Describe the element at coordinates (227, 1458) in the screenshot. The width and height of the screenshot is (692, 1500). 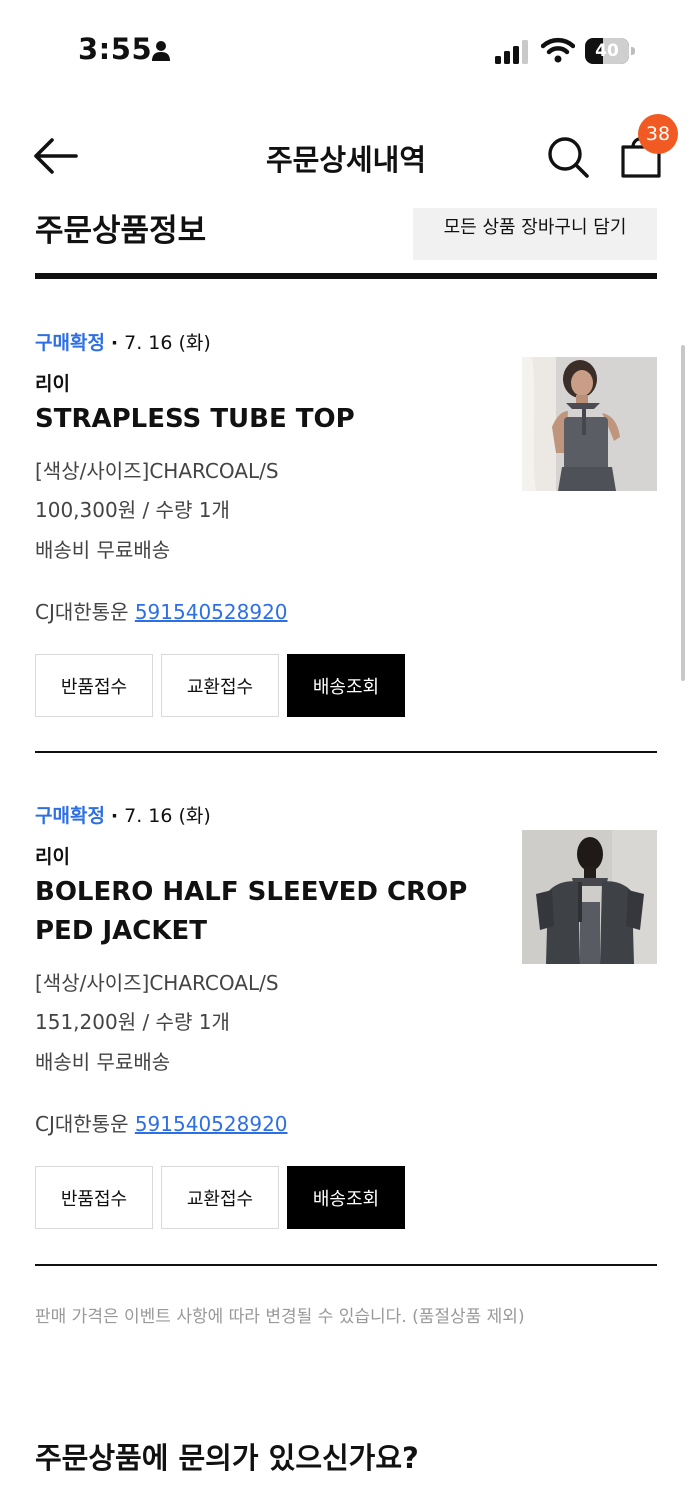
I see `inquiry-heading: 주문상품에 문의가 있으신가요?` at that location.